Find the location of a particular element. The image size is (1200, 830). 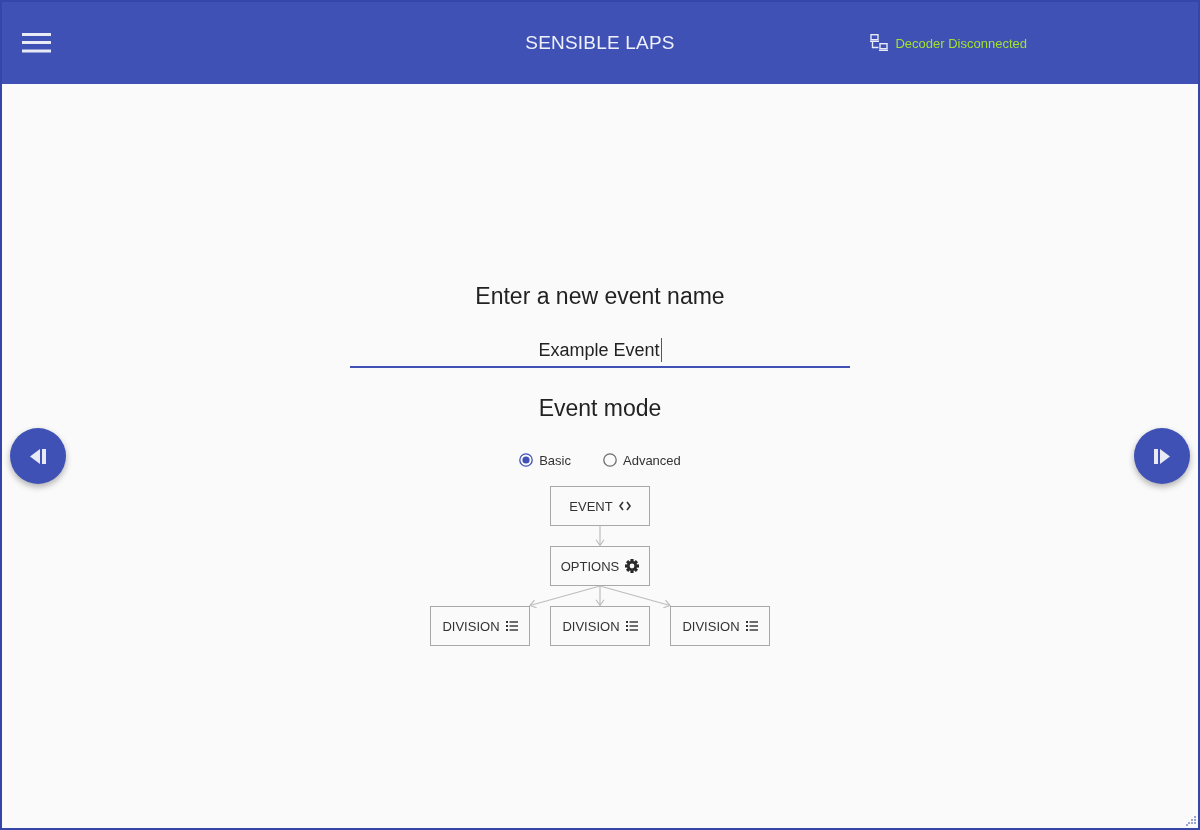

app-title: SENSIBLE LAPS is located at coordinates (600, 43).